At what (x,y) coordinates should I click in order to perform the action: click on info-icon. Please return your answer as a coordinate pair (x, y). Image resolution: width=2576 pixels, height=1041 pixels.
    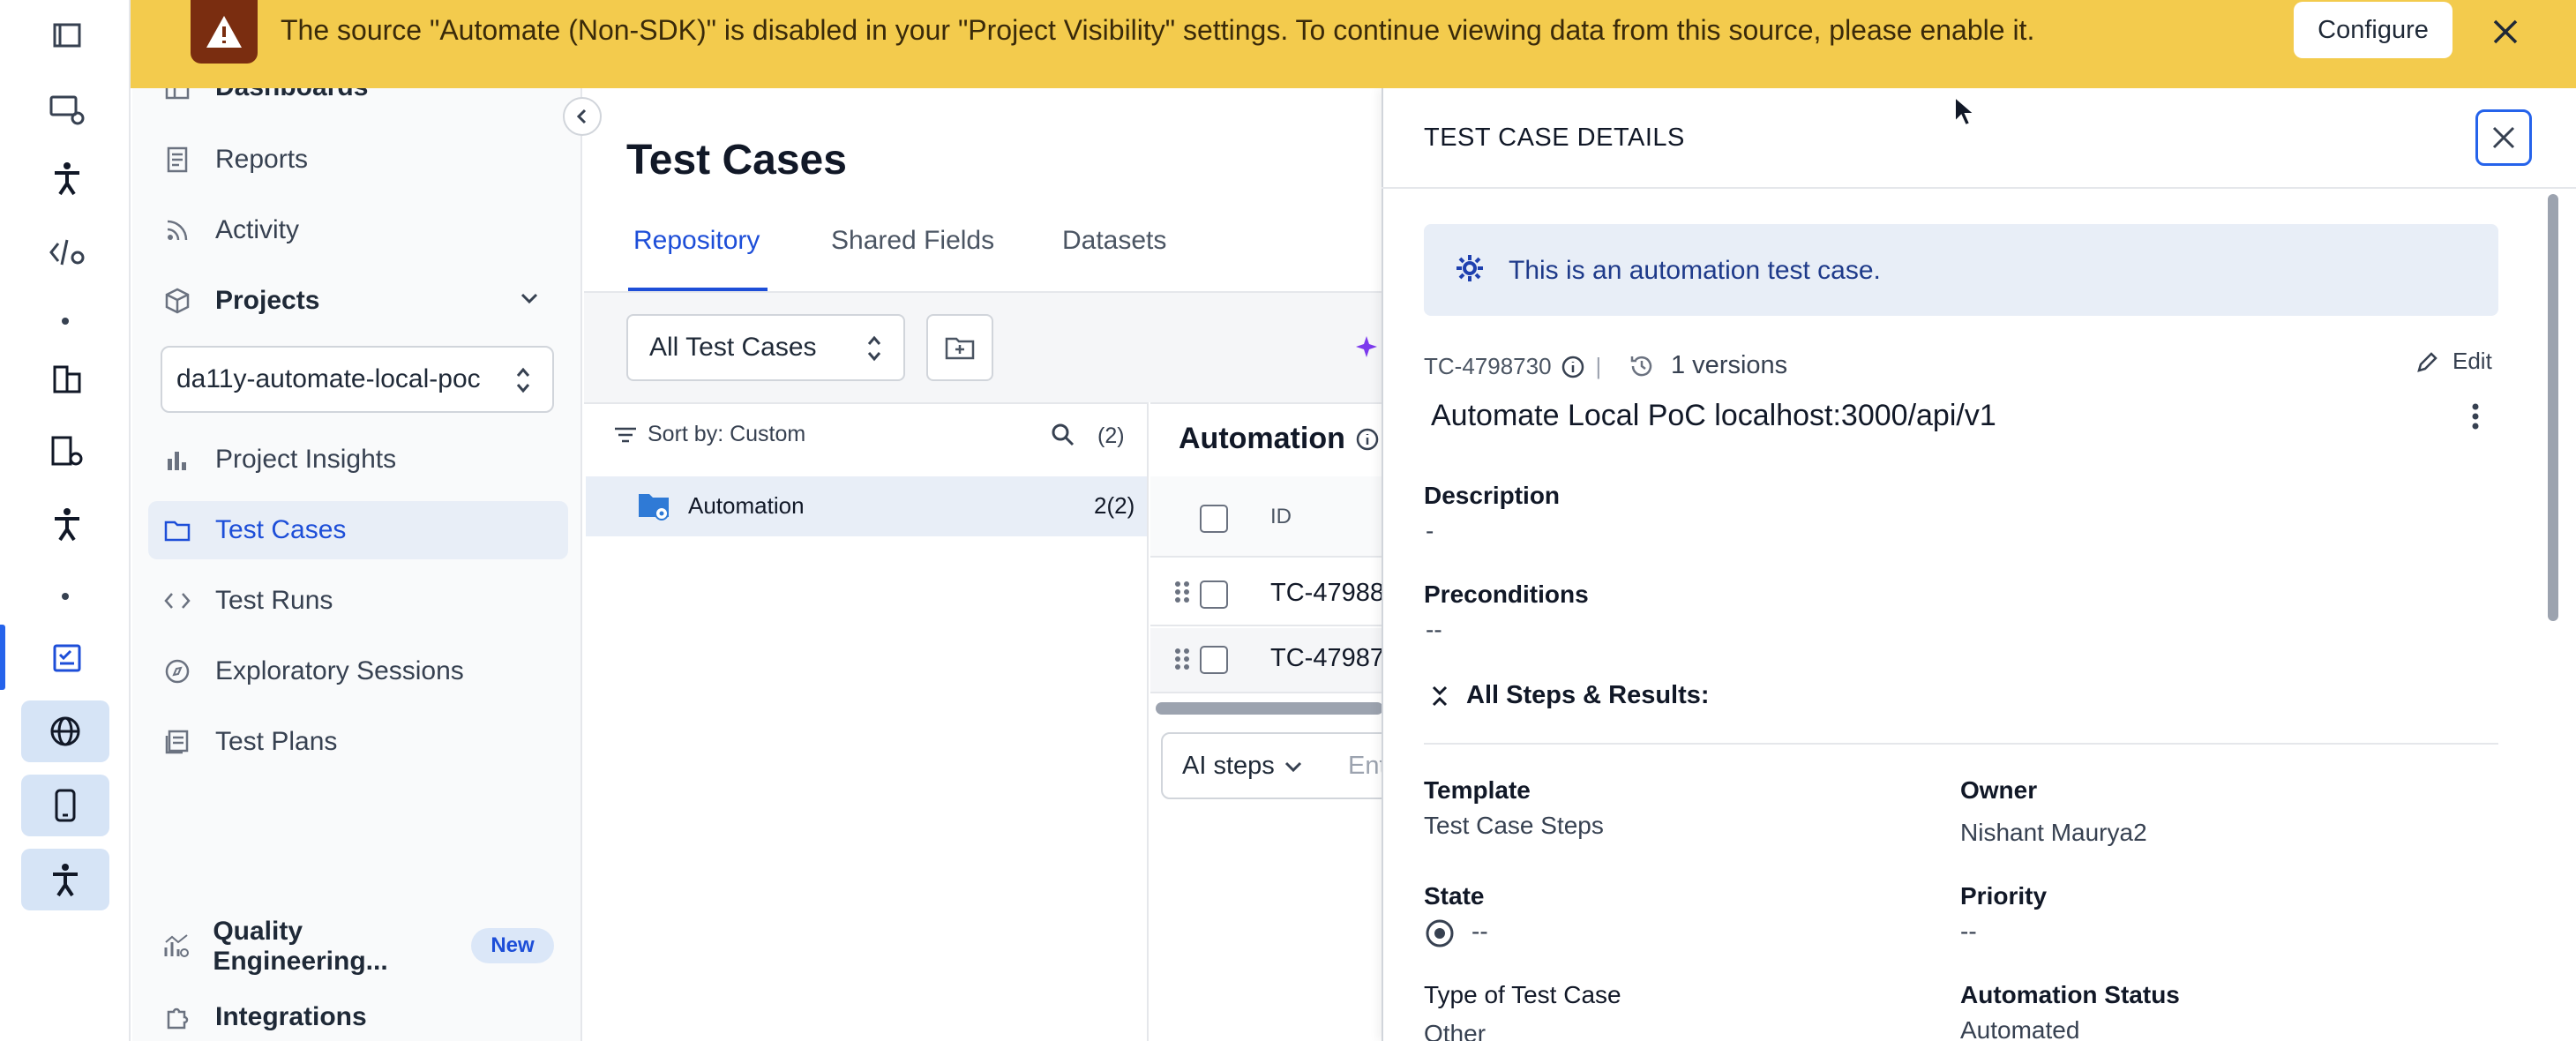
    Looking at the image, I should click on (1573, 367).